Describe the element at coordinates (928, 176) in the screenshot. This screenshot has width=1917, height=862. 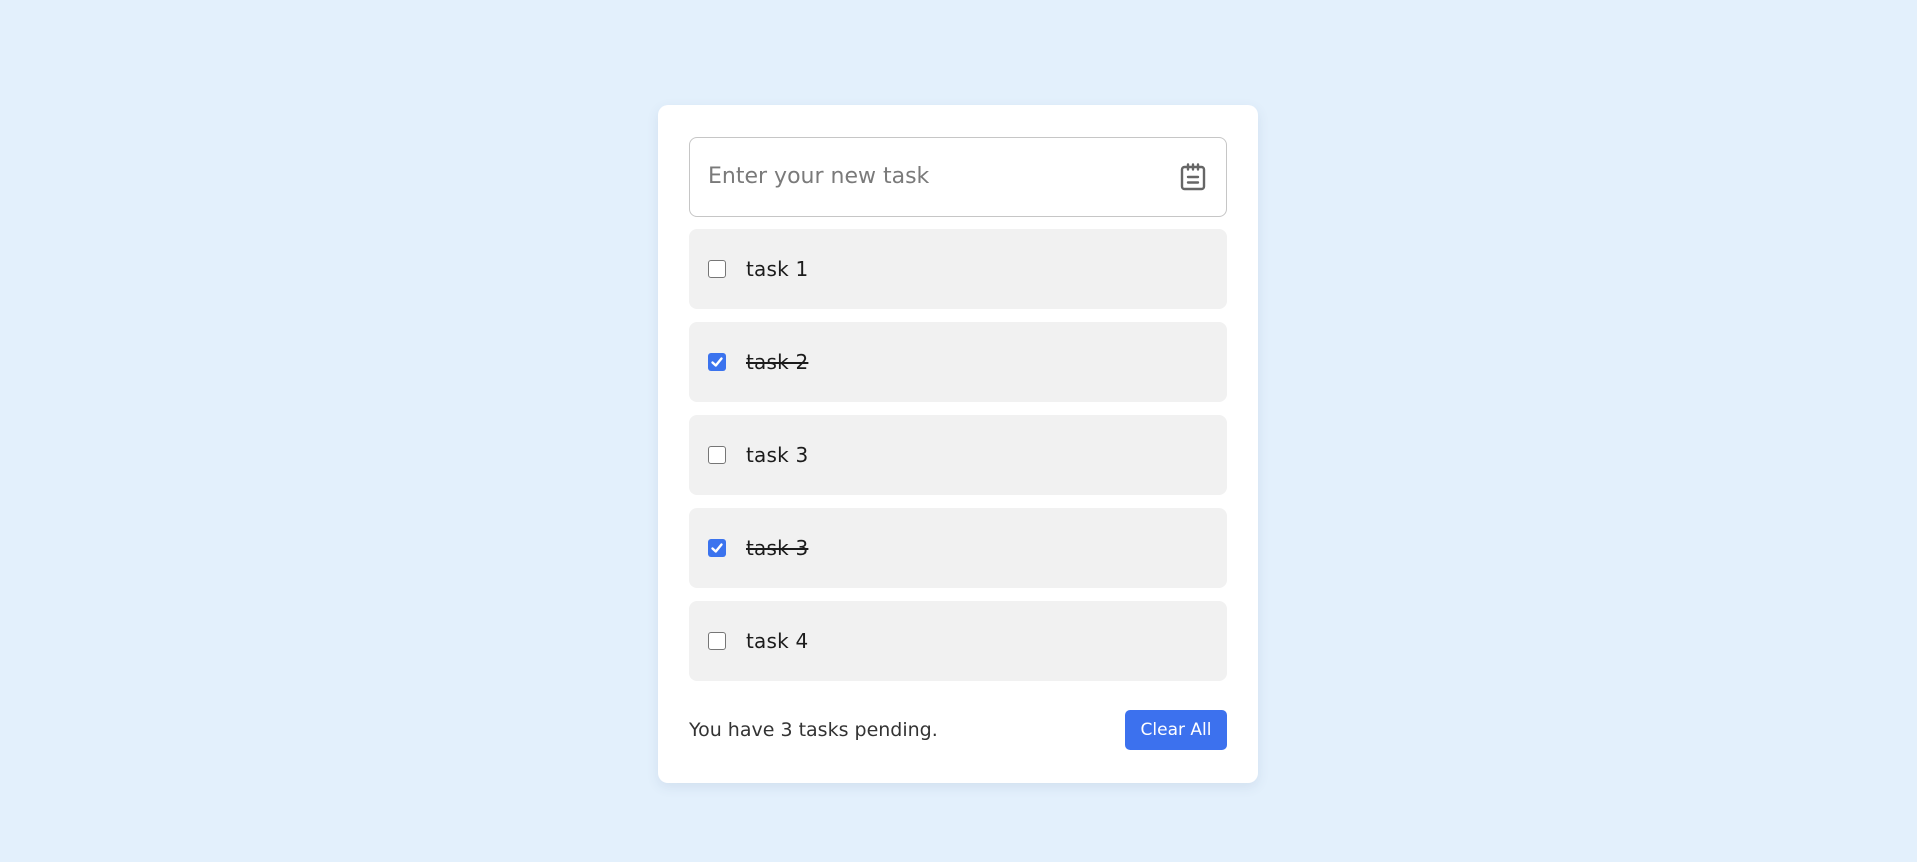
I see `new-task-input` at that location.